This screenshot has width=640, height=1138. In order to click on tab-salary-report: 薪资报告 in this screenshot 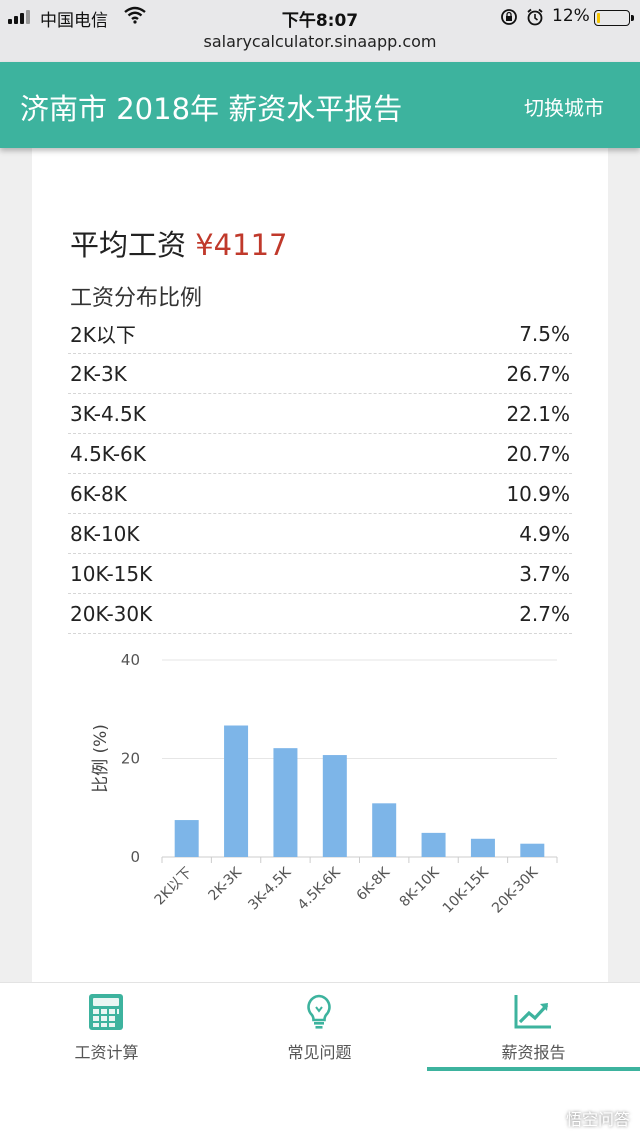, I will do `click(533, 1028)`.